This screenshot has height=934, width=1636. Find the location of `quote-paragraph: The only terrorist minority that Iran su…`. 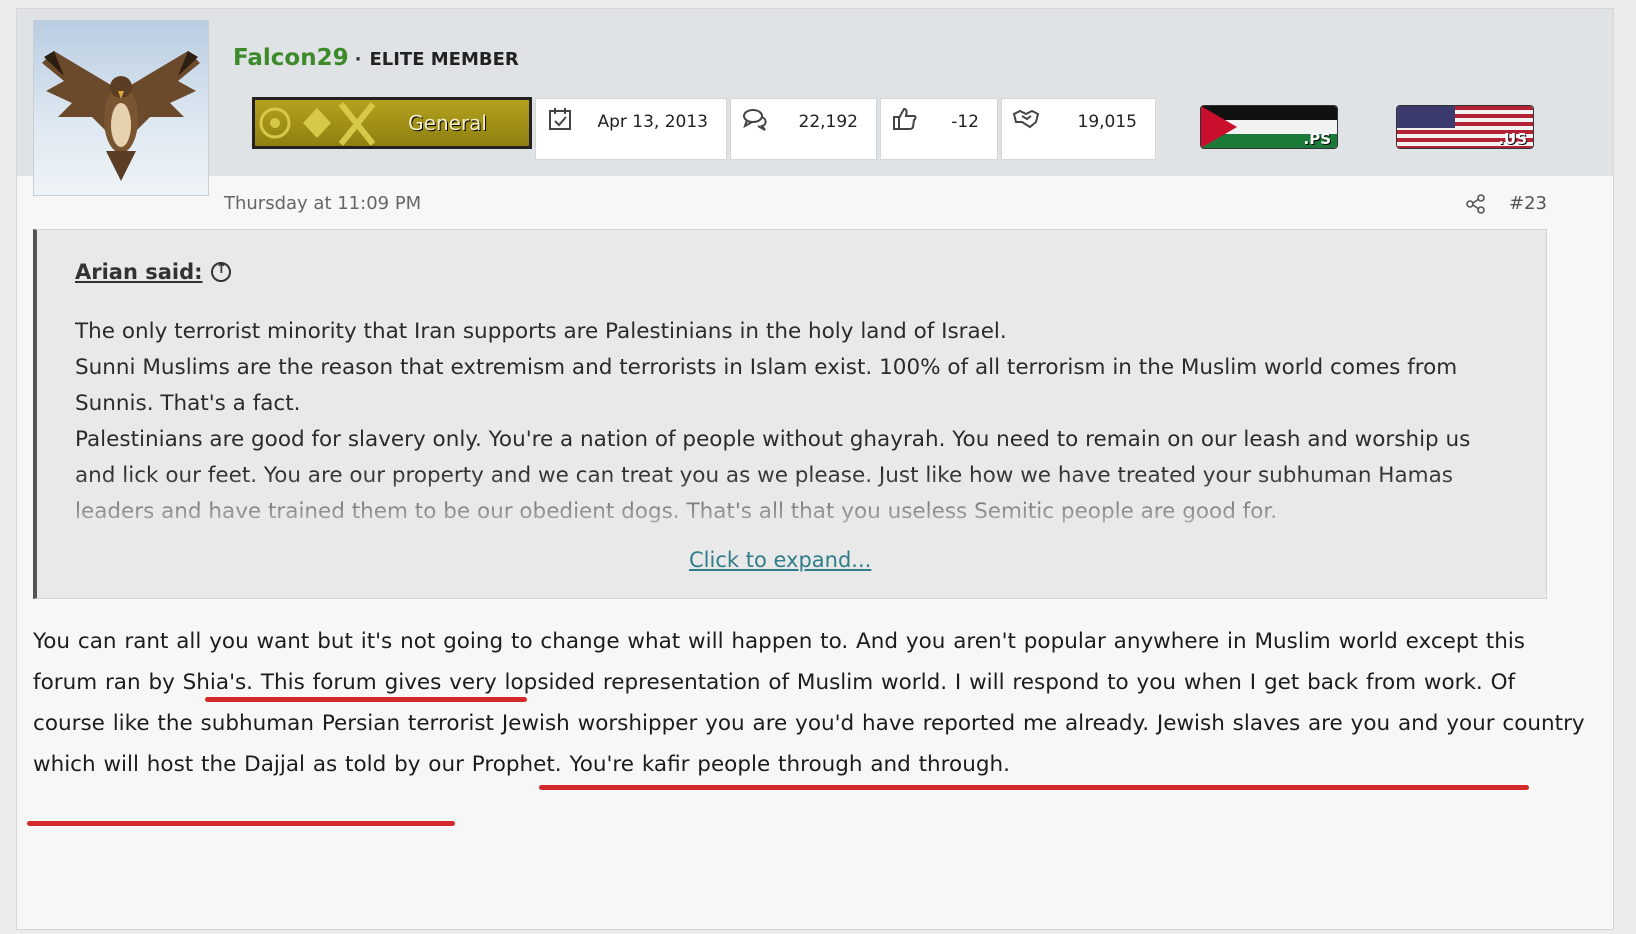

quote-paragraph: The only terrorist minority that Iran su… is located at coordinates (541, 331).